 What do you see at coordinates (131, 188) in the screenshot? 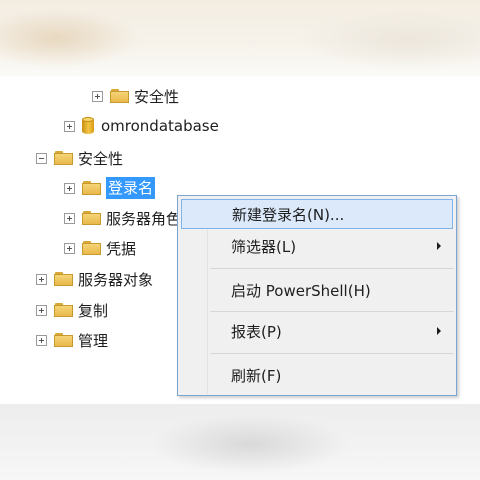
I see `tree-node-label-selected: 登录名` at bounding box center [131, 188].